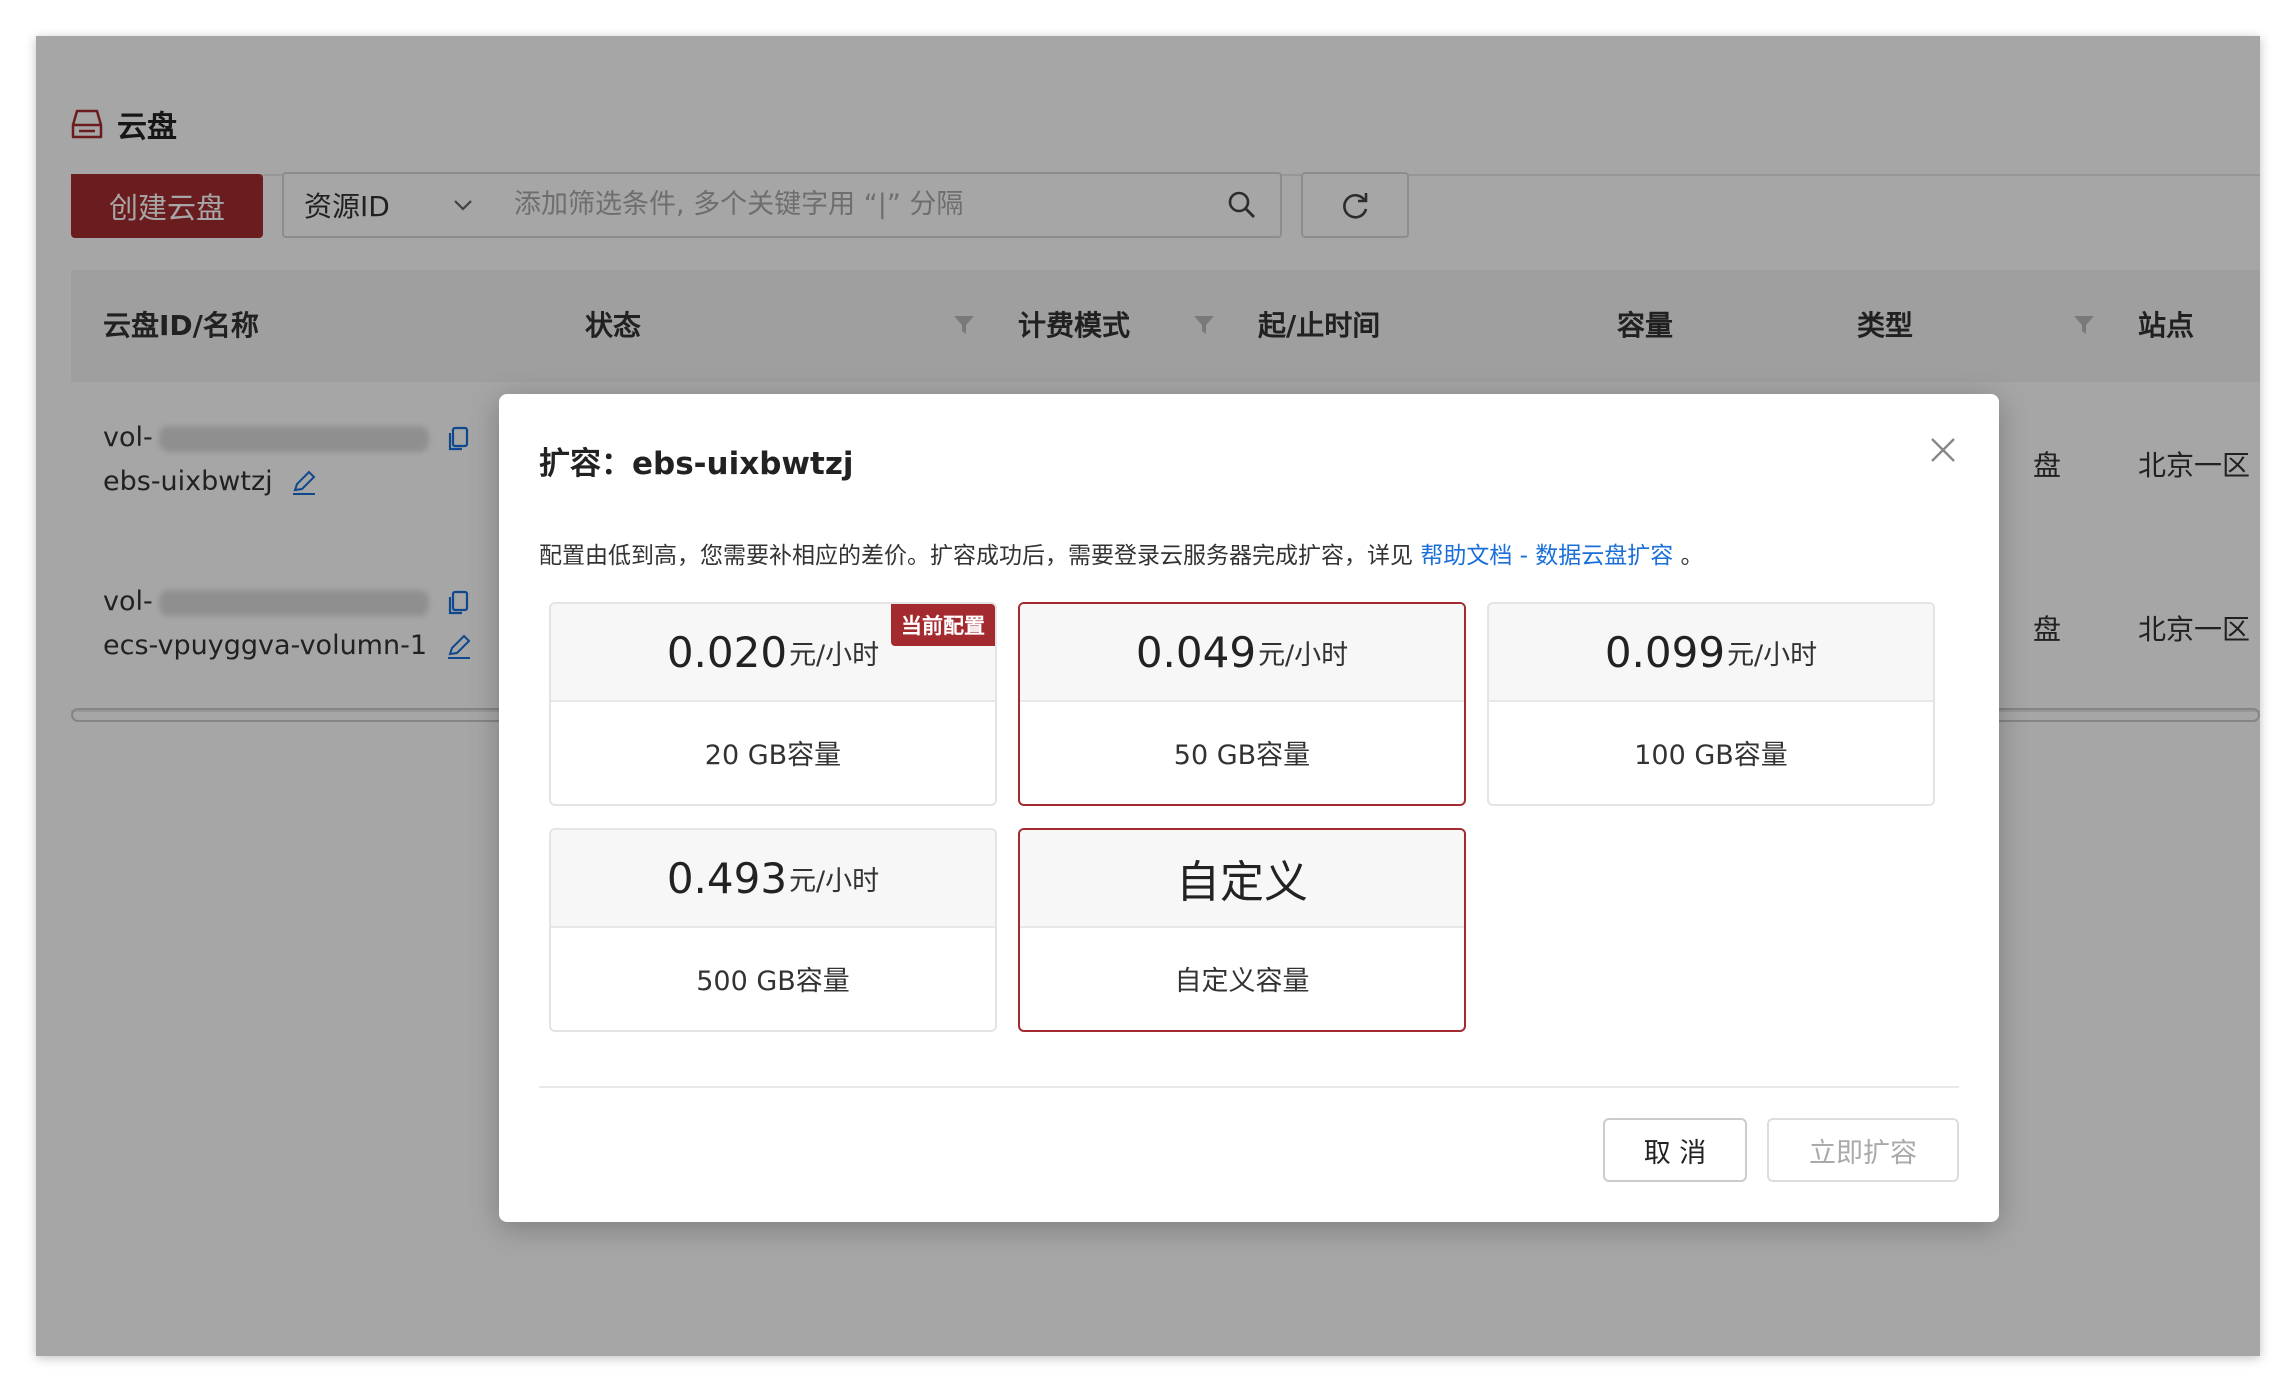 This screenshot has width=2296, height=1392. Describe the element at coordinates (773, 704) in the screenshot. I see `capacity-option-20gb: 0.020 元/小时 当前配置 20 GB容量` at that location.